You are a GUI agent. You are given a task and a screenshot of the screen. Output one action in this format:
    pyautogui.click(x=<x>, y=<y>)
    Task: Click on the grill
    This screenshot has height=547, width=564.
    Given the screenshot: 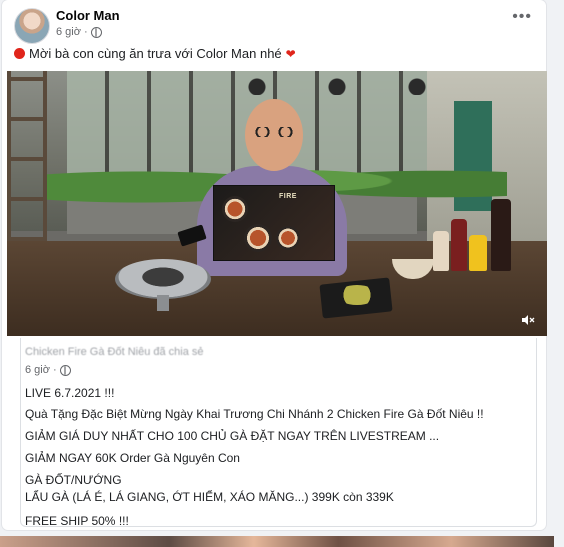 What is the action you would take?
    pyautogui.click(x=163, y=279)
    